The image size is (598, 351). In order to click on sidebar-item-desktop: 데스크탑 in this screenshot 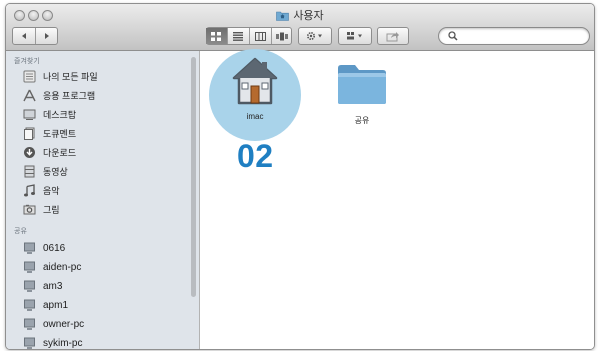, I will do `click(49, 114)`.